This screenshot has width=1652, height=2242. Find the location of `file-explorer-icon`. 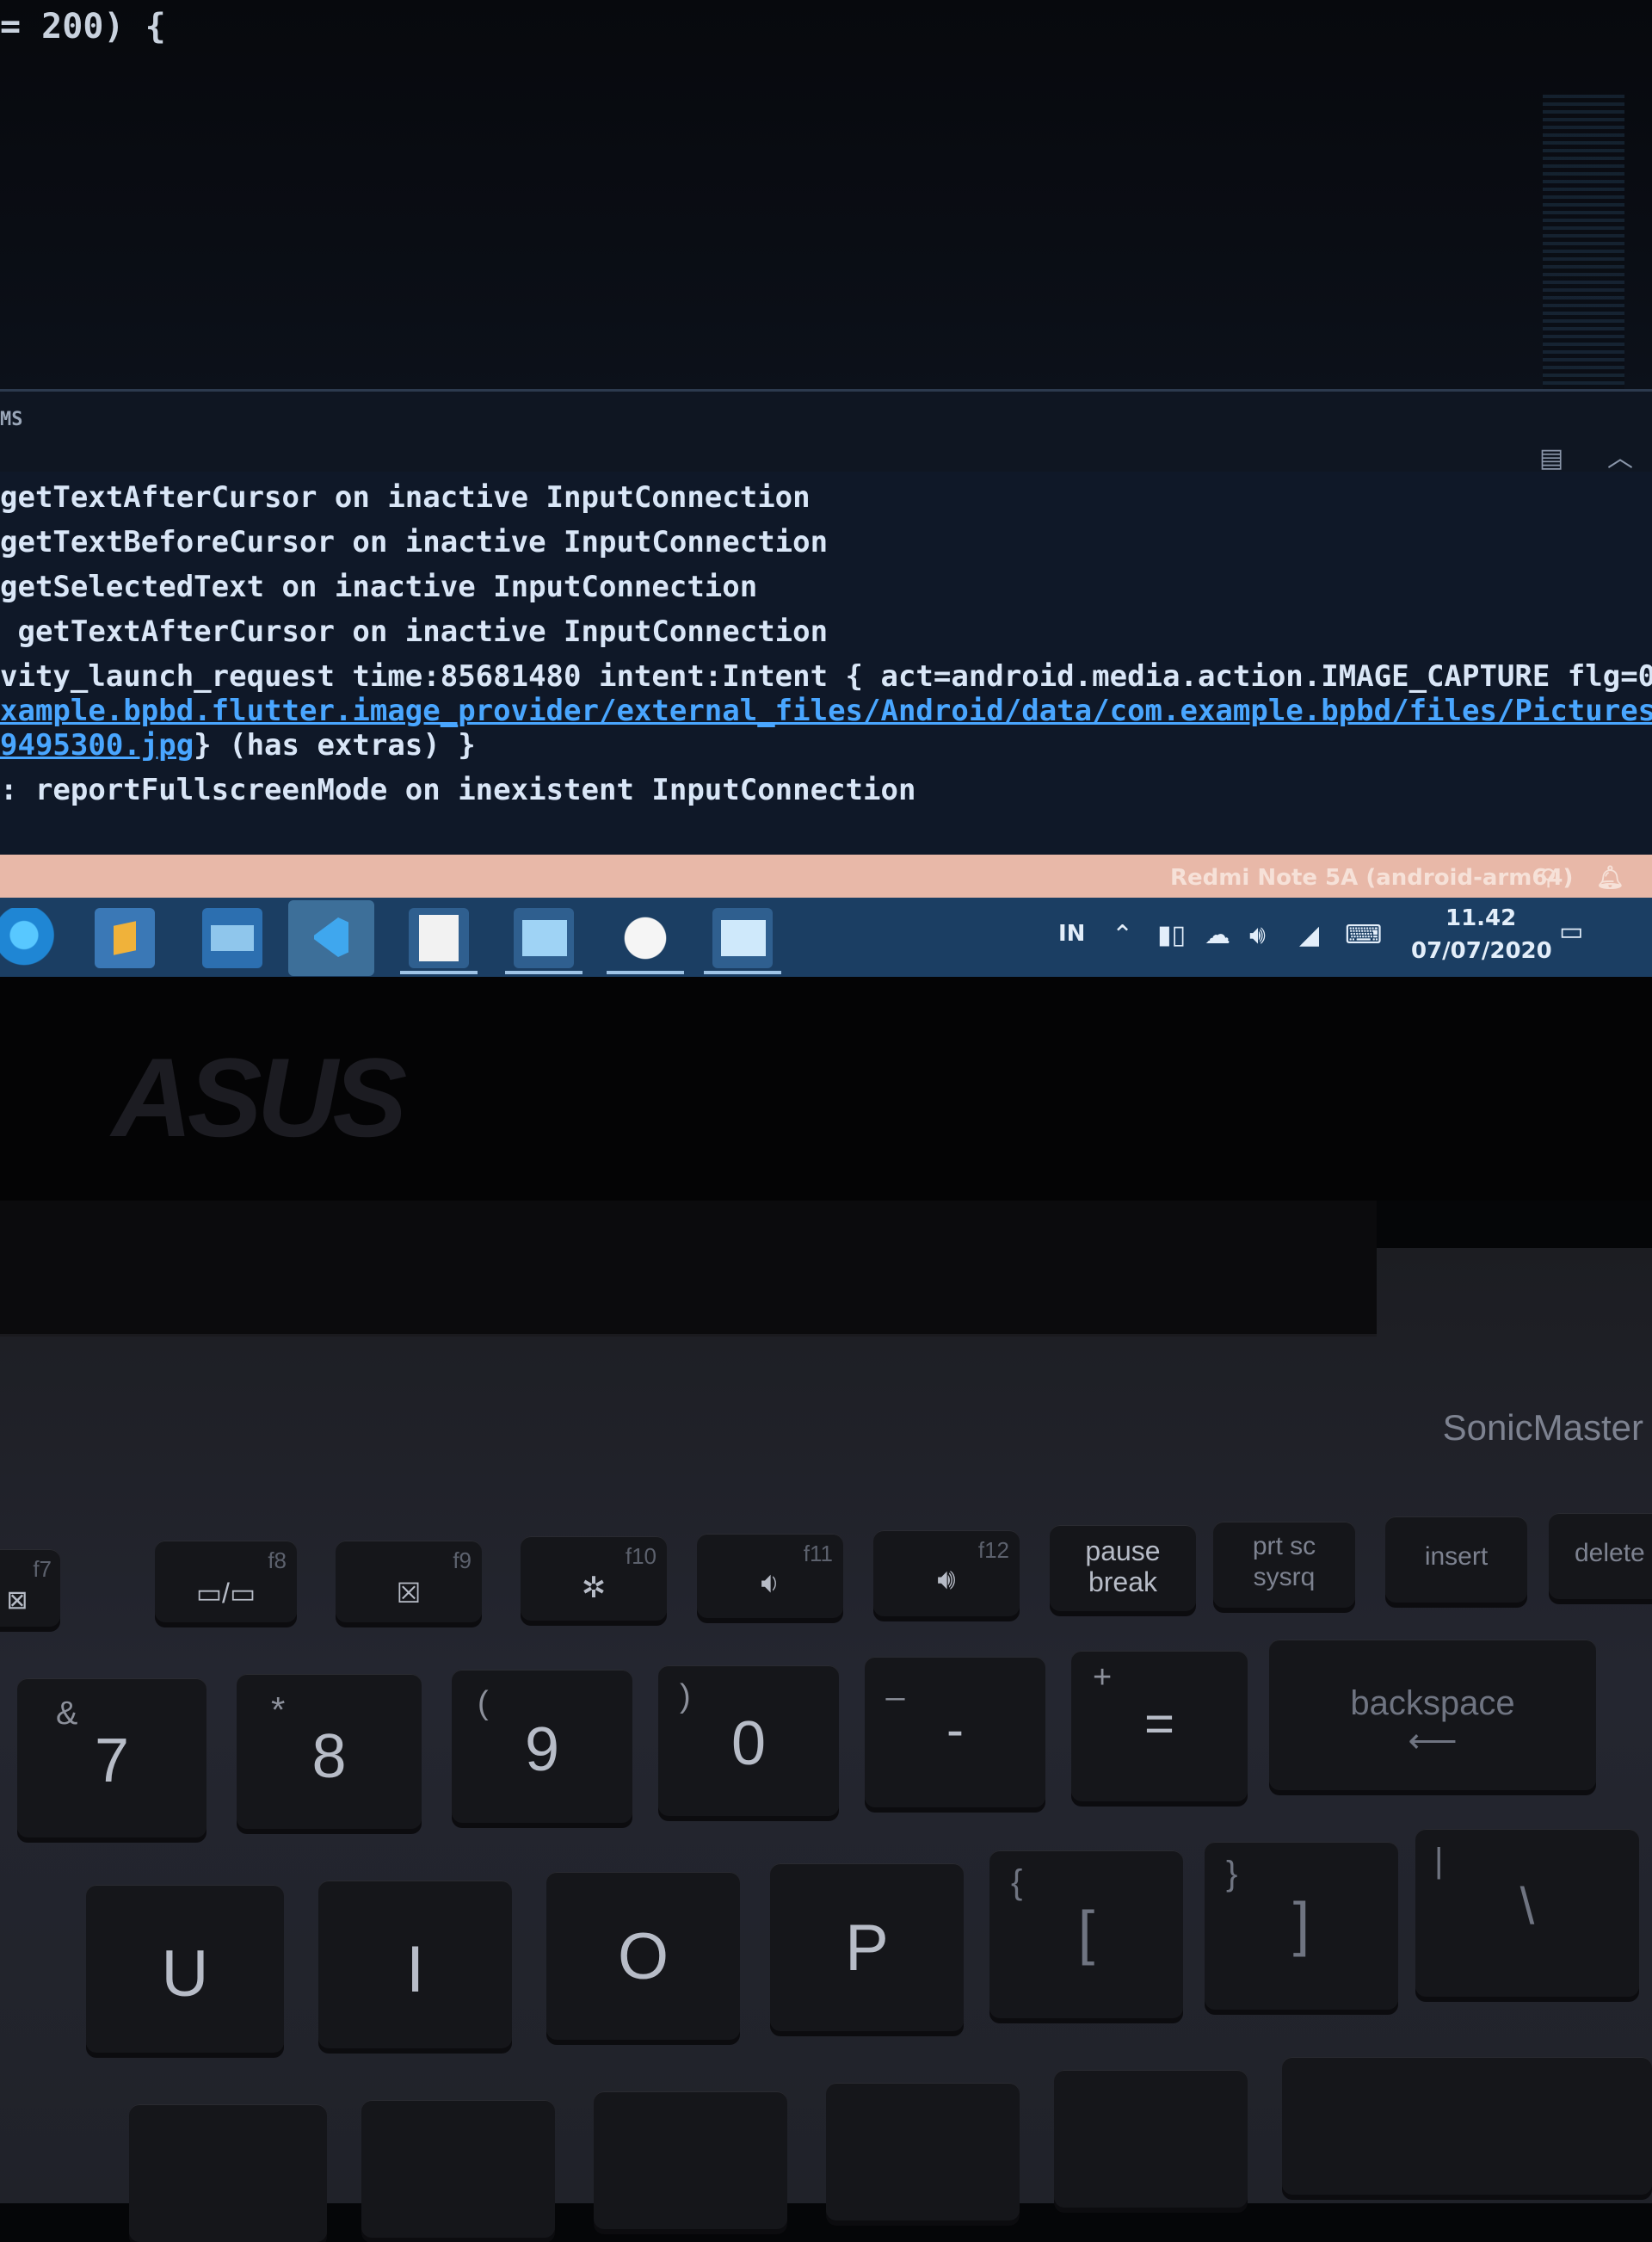

file-explorer-icon is located at coordinates (544, 938).